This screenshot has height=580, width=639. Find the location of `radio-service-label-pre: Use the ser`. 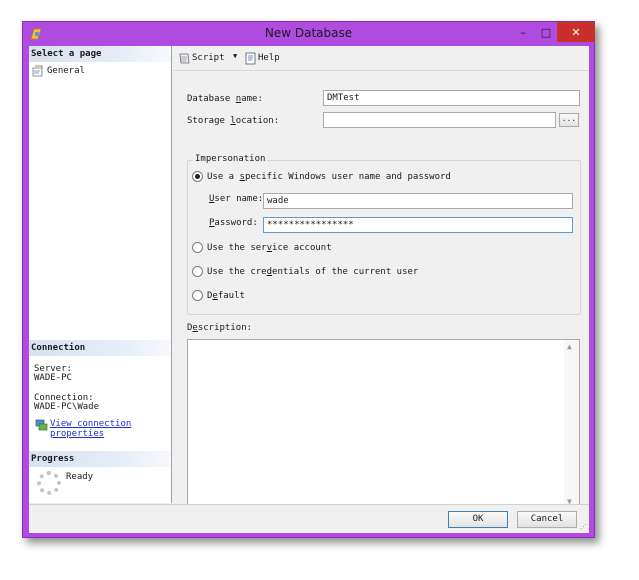

radio-service-label-pre: Use the ser is located at coordinates (237, 247).